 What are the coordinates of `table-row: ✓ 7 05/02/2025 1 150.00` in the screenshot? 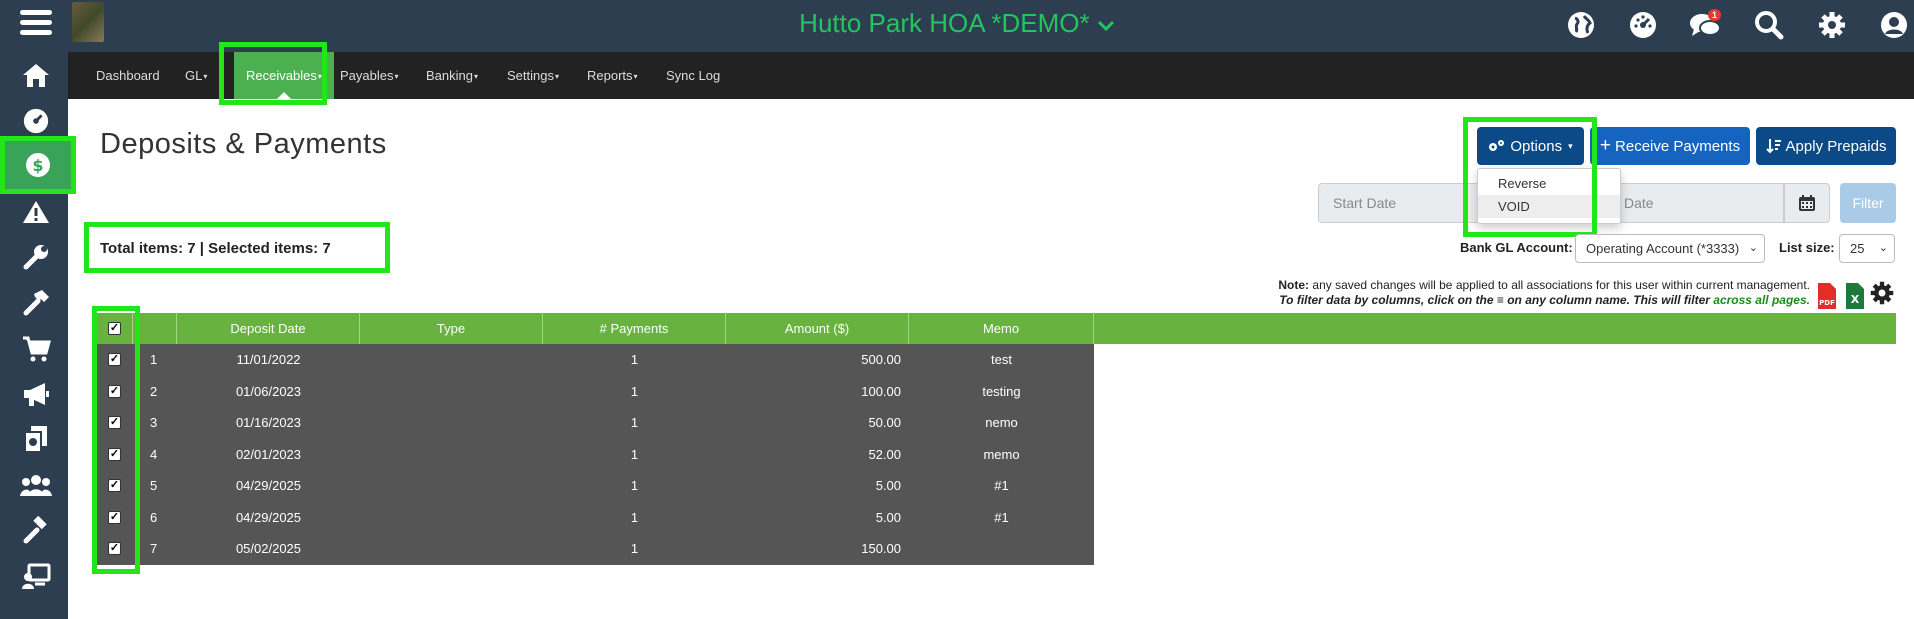 It's located at (595, 549).